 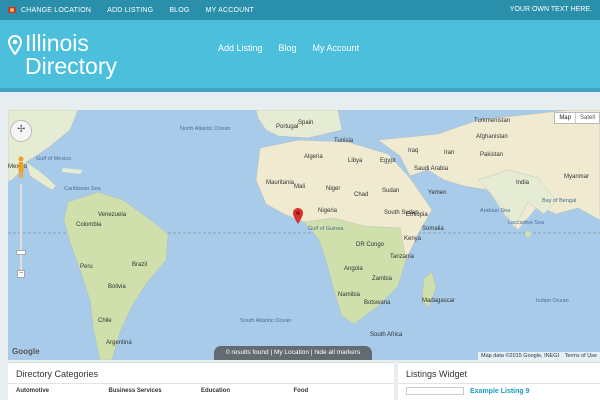 I want to click on map-type-map-button: Map, so click(x=565, y=118).